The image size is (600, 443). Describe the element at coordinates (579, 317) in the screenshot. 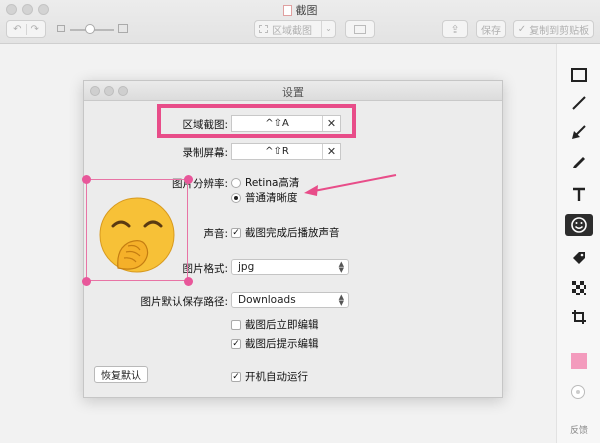

I see `crop-tool-icon` at that location.